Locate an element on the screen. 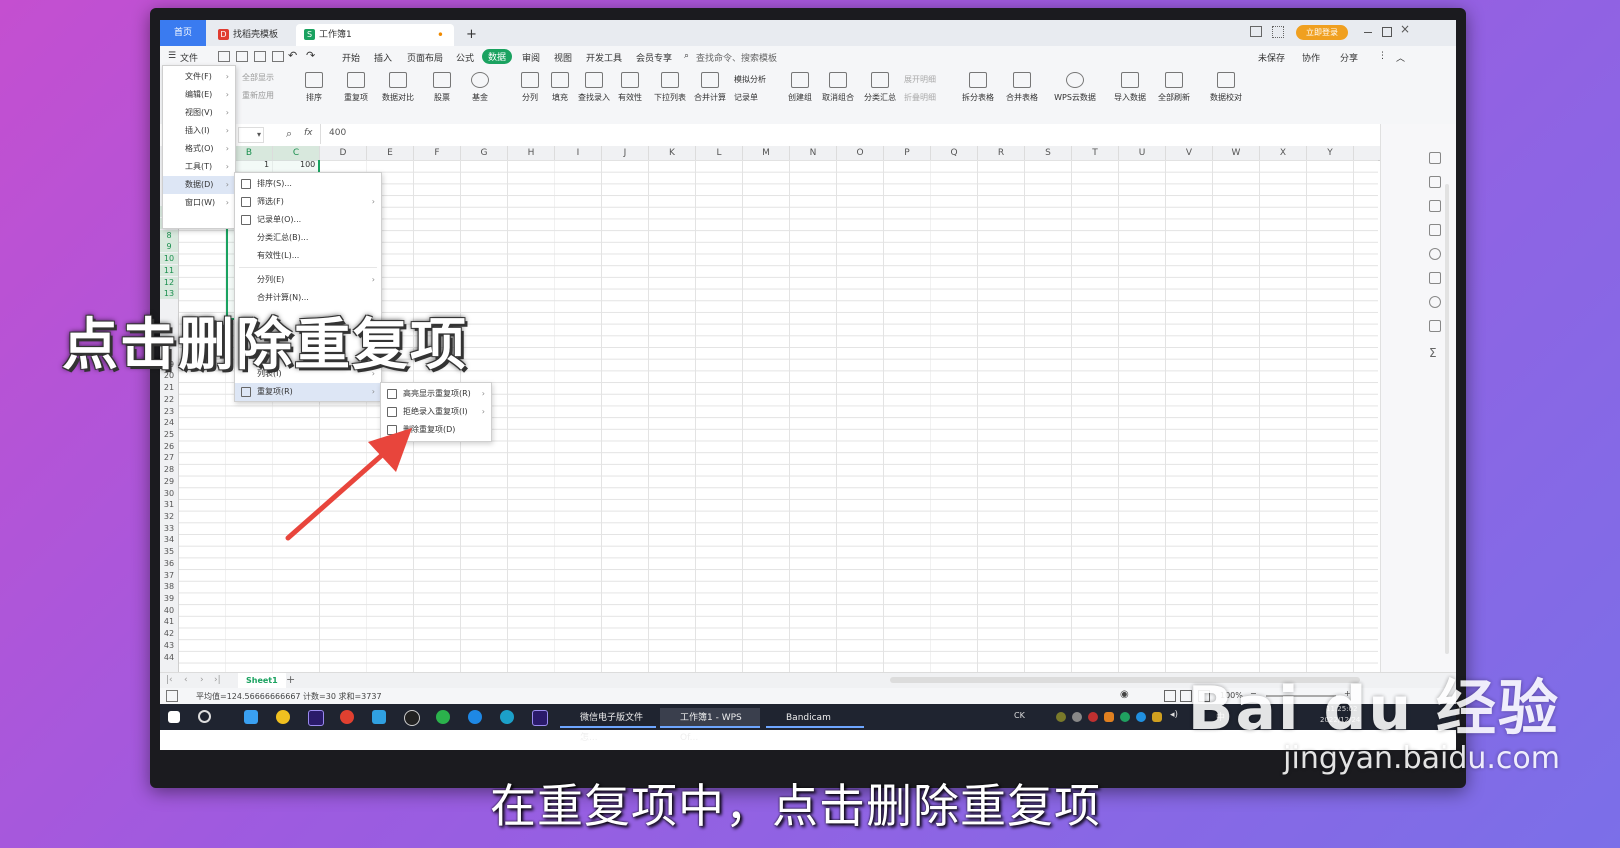 The width and height of the screenshot is (1620, 848). redo-icon: ↷ is located at coordinates (310, 55).